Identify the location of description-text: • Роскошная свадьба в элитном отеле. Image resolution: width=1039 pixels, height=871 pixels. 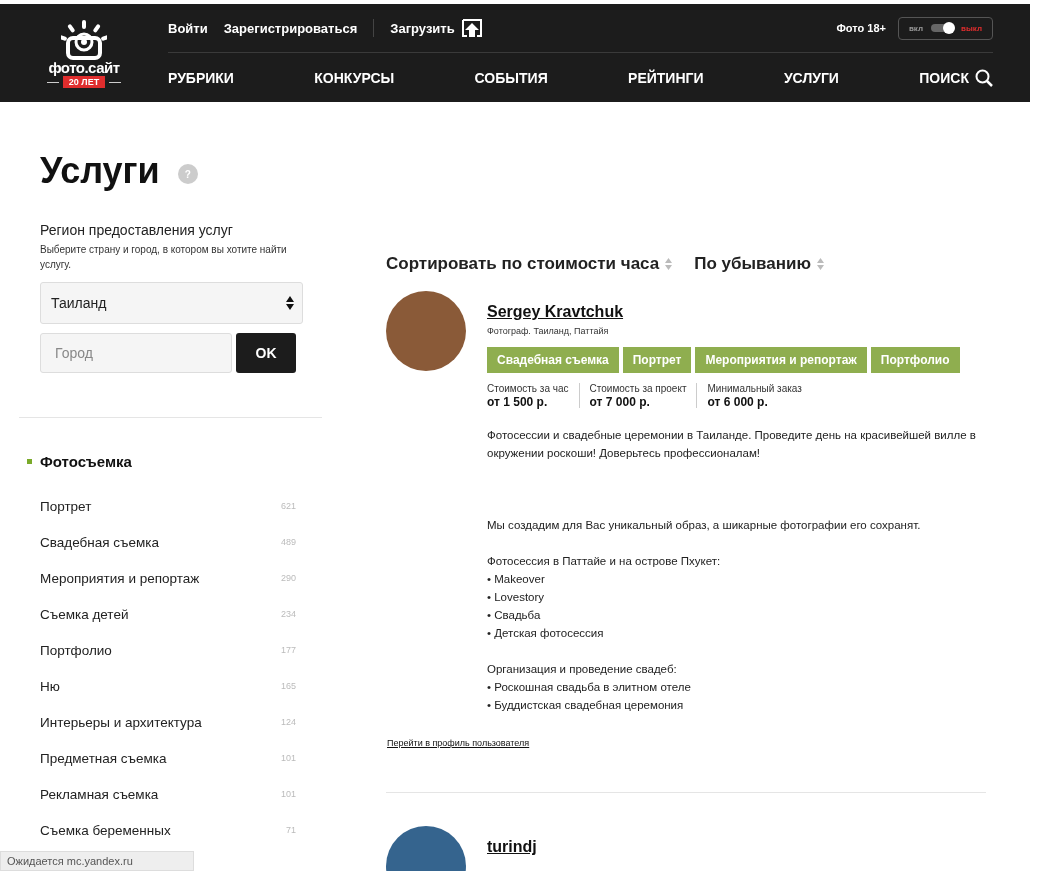
(589, 687).